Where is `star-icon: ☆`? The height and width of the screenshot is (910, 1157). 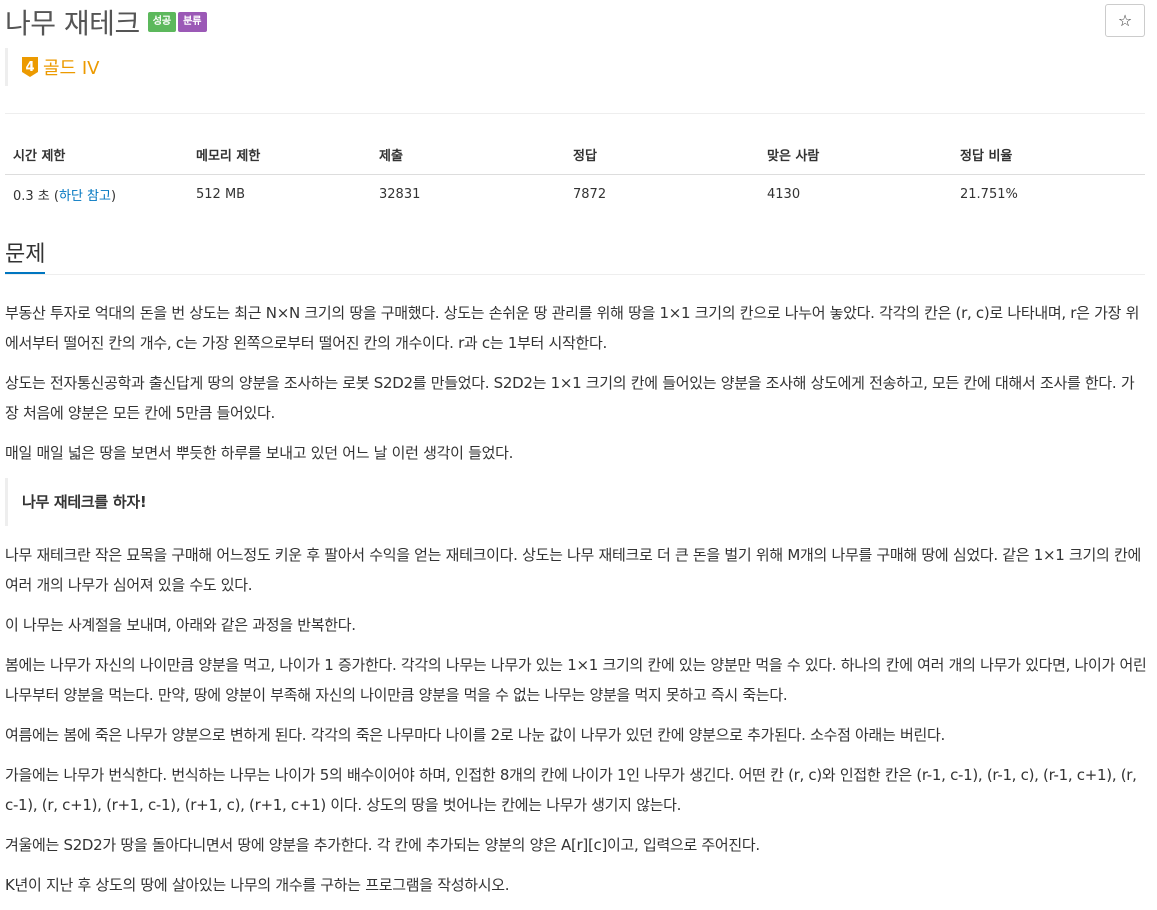 star-icon: ☆ is located at coordinates (1125, 20).